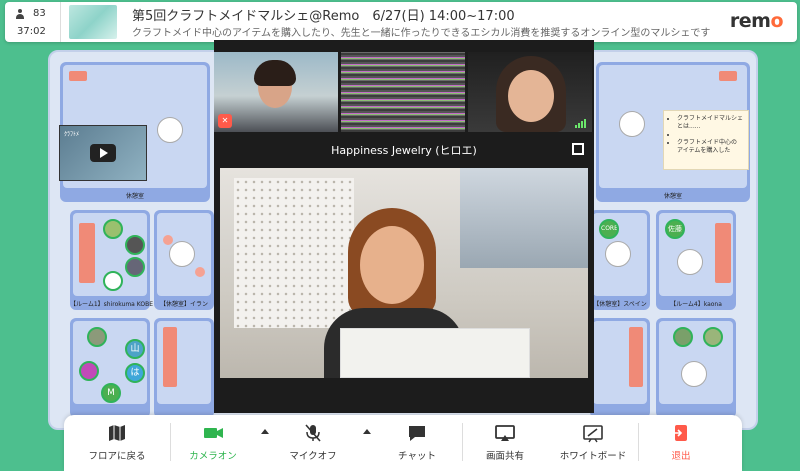  Describe the element at coordinates (93, 22) in the screenshot. I see `event-thumbnail` at that location.